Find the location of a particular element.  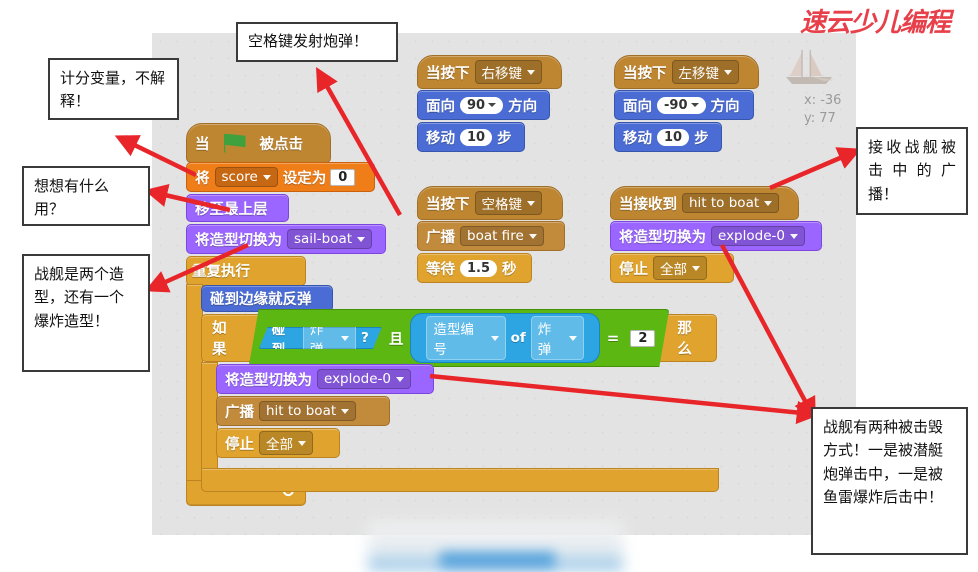

costume-dropdown-receive: explode-0 is located at coordinates (758, 236).